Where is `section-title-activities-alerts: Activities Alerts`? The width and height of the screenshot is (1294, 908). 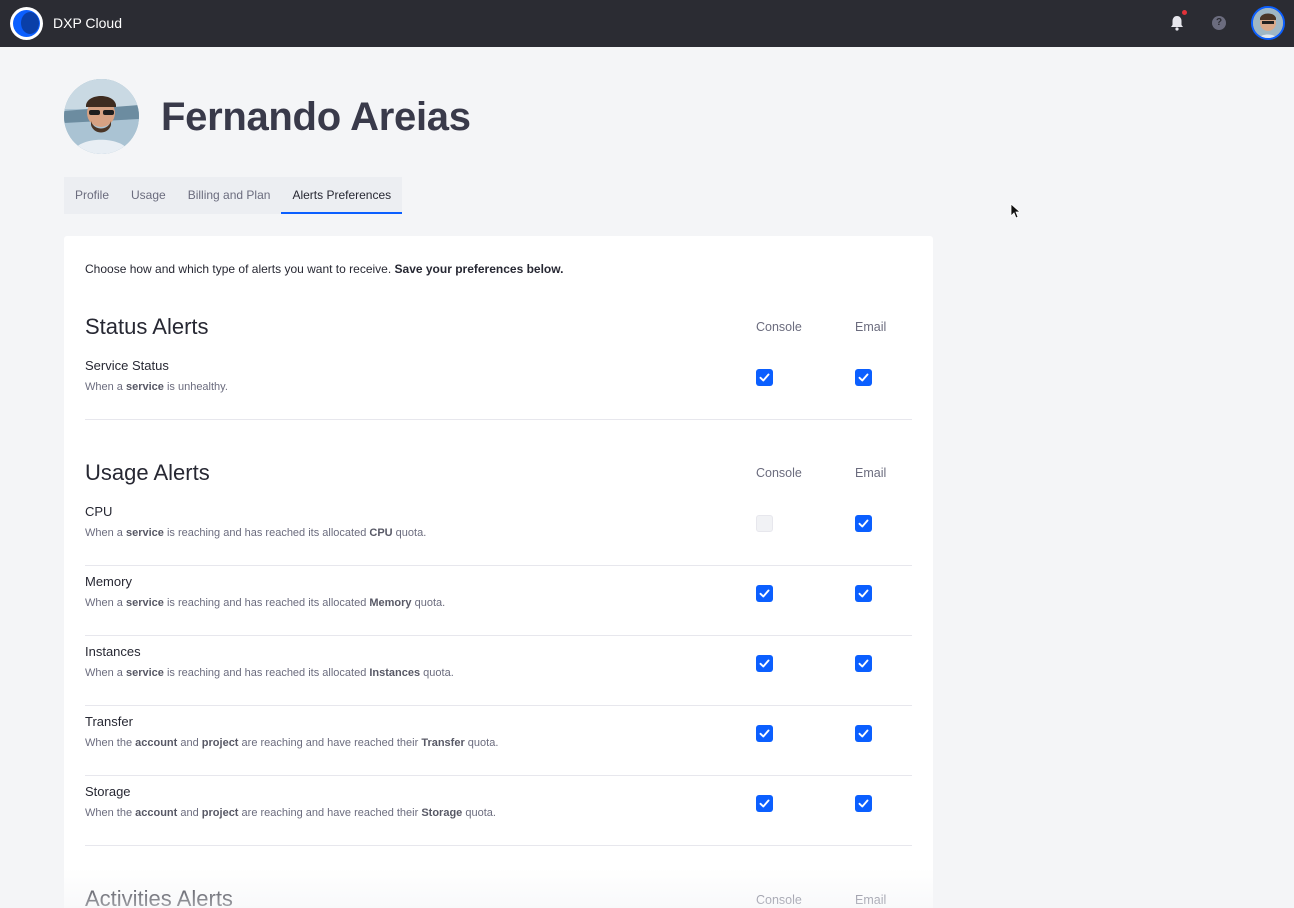
section-title-activities-alerts: Activities Alerts is located at coordinates (159, 897).